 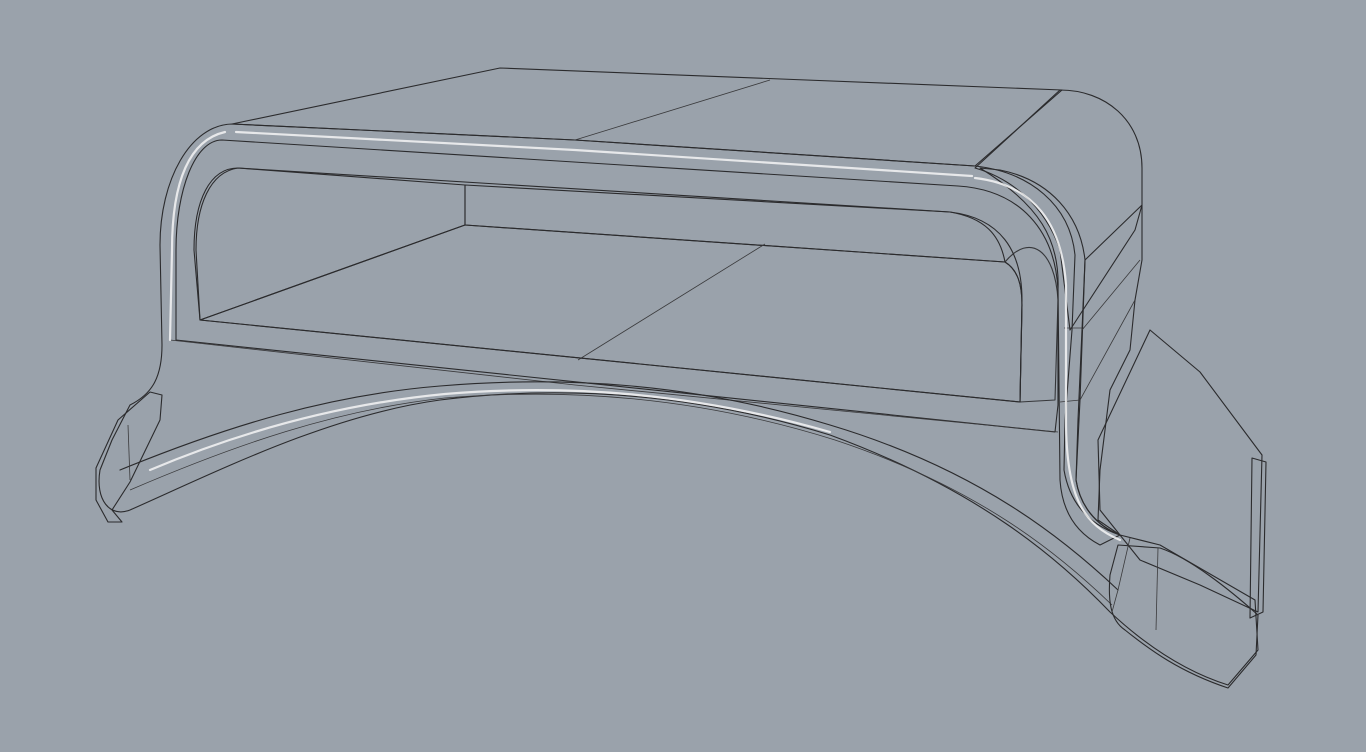 I want to click on inner-left-wall, so click(x=330, y=244).